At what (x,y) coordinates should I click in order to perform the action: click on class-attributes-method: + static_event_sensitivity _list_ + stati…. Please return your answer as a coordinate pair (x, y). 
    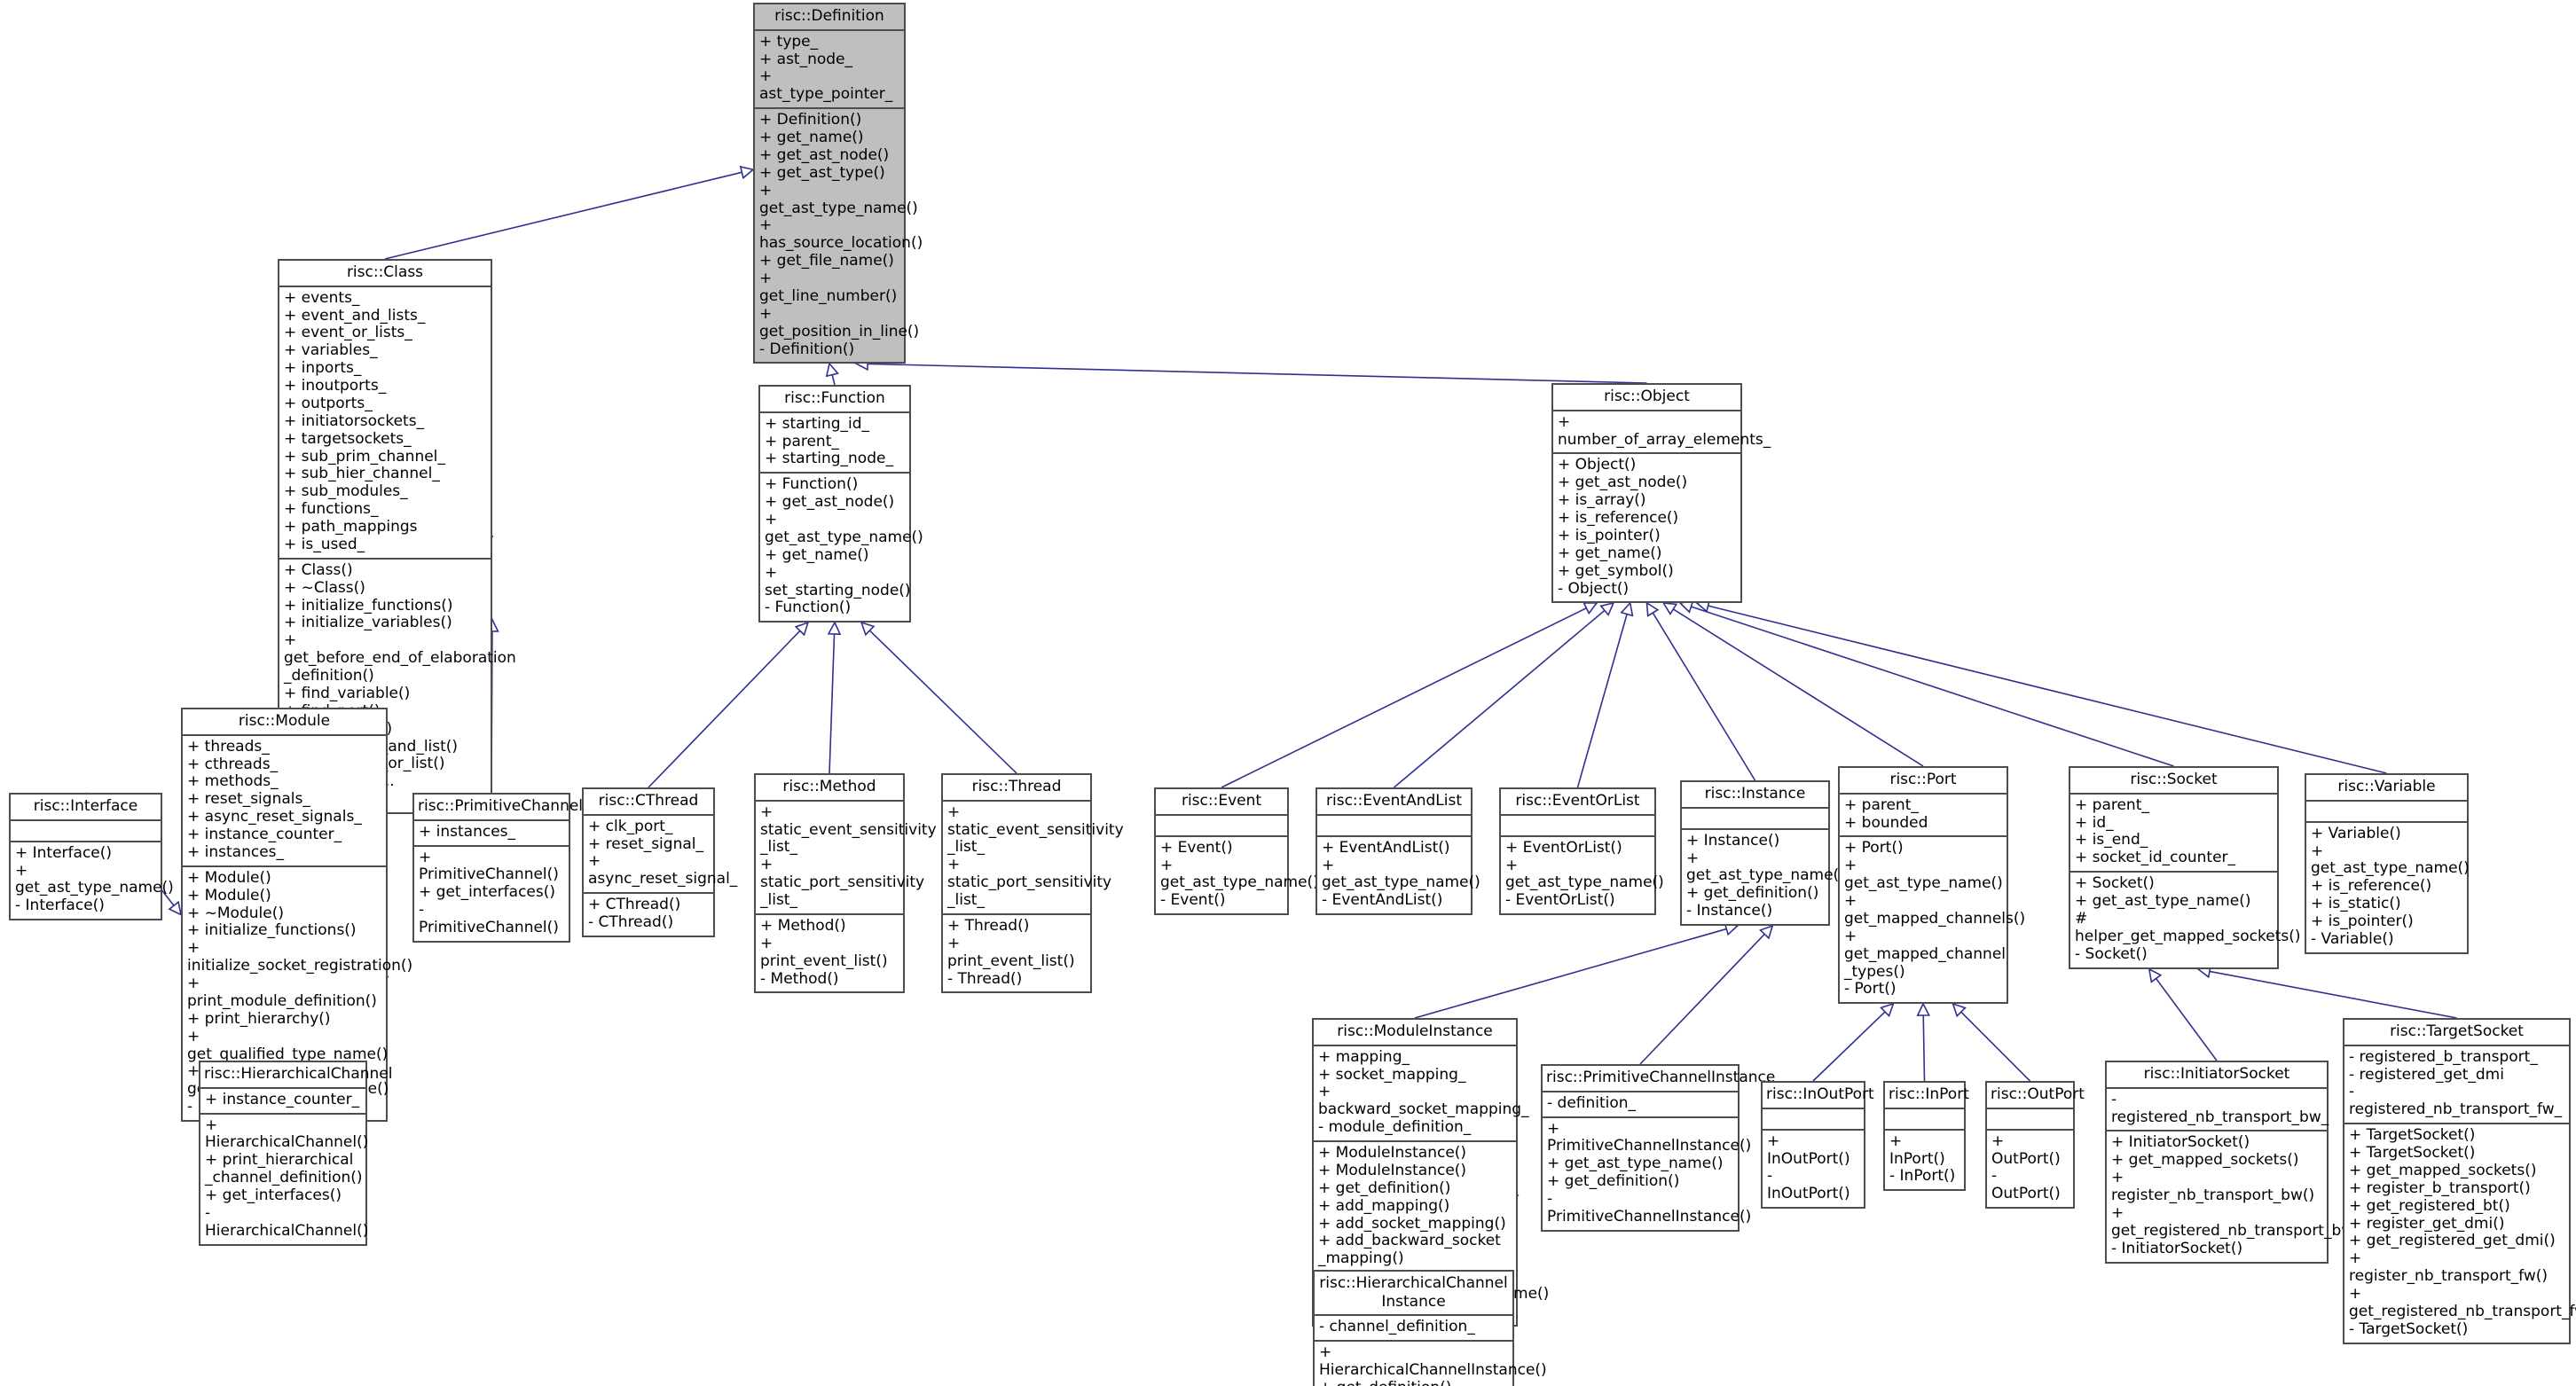
    Looking at the image, I should click on (846, 858).